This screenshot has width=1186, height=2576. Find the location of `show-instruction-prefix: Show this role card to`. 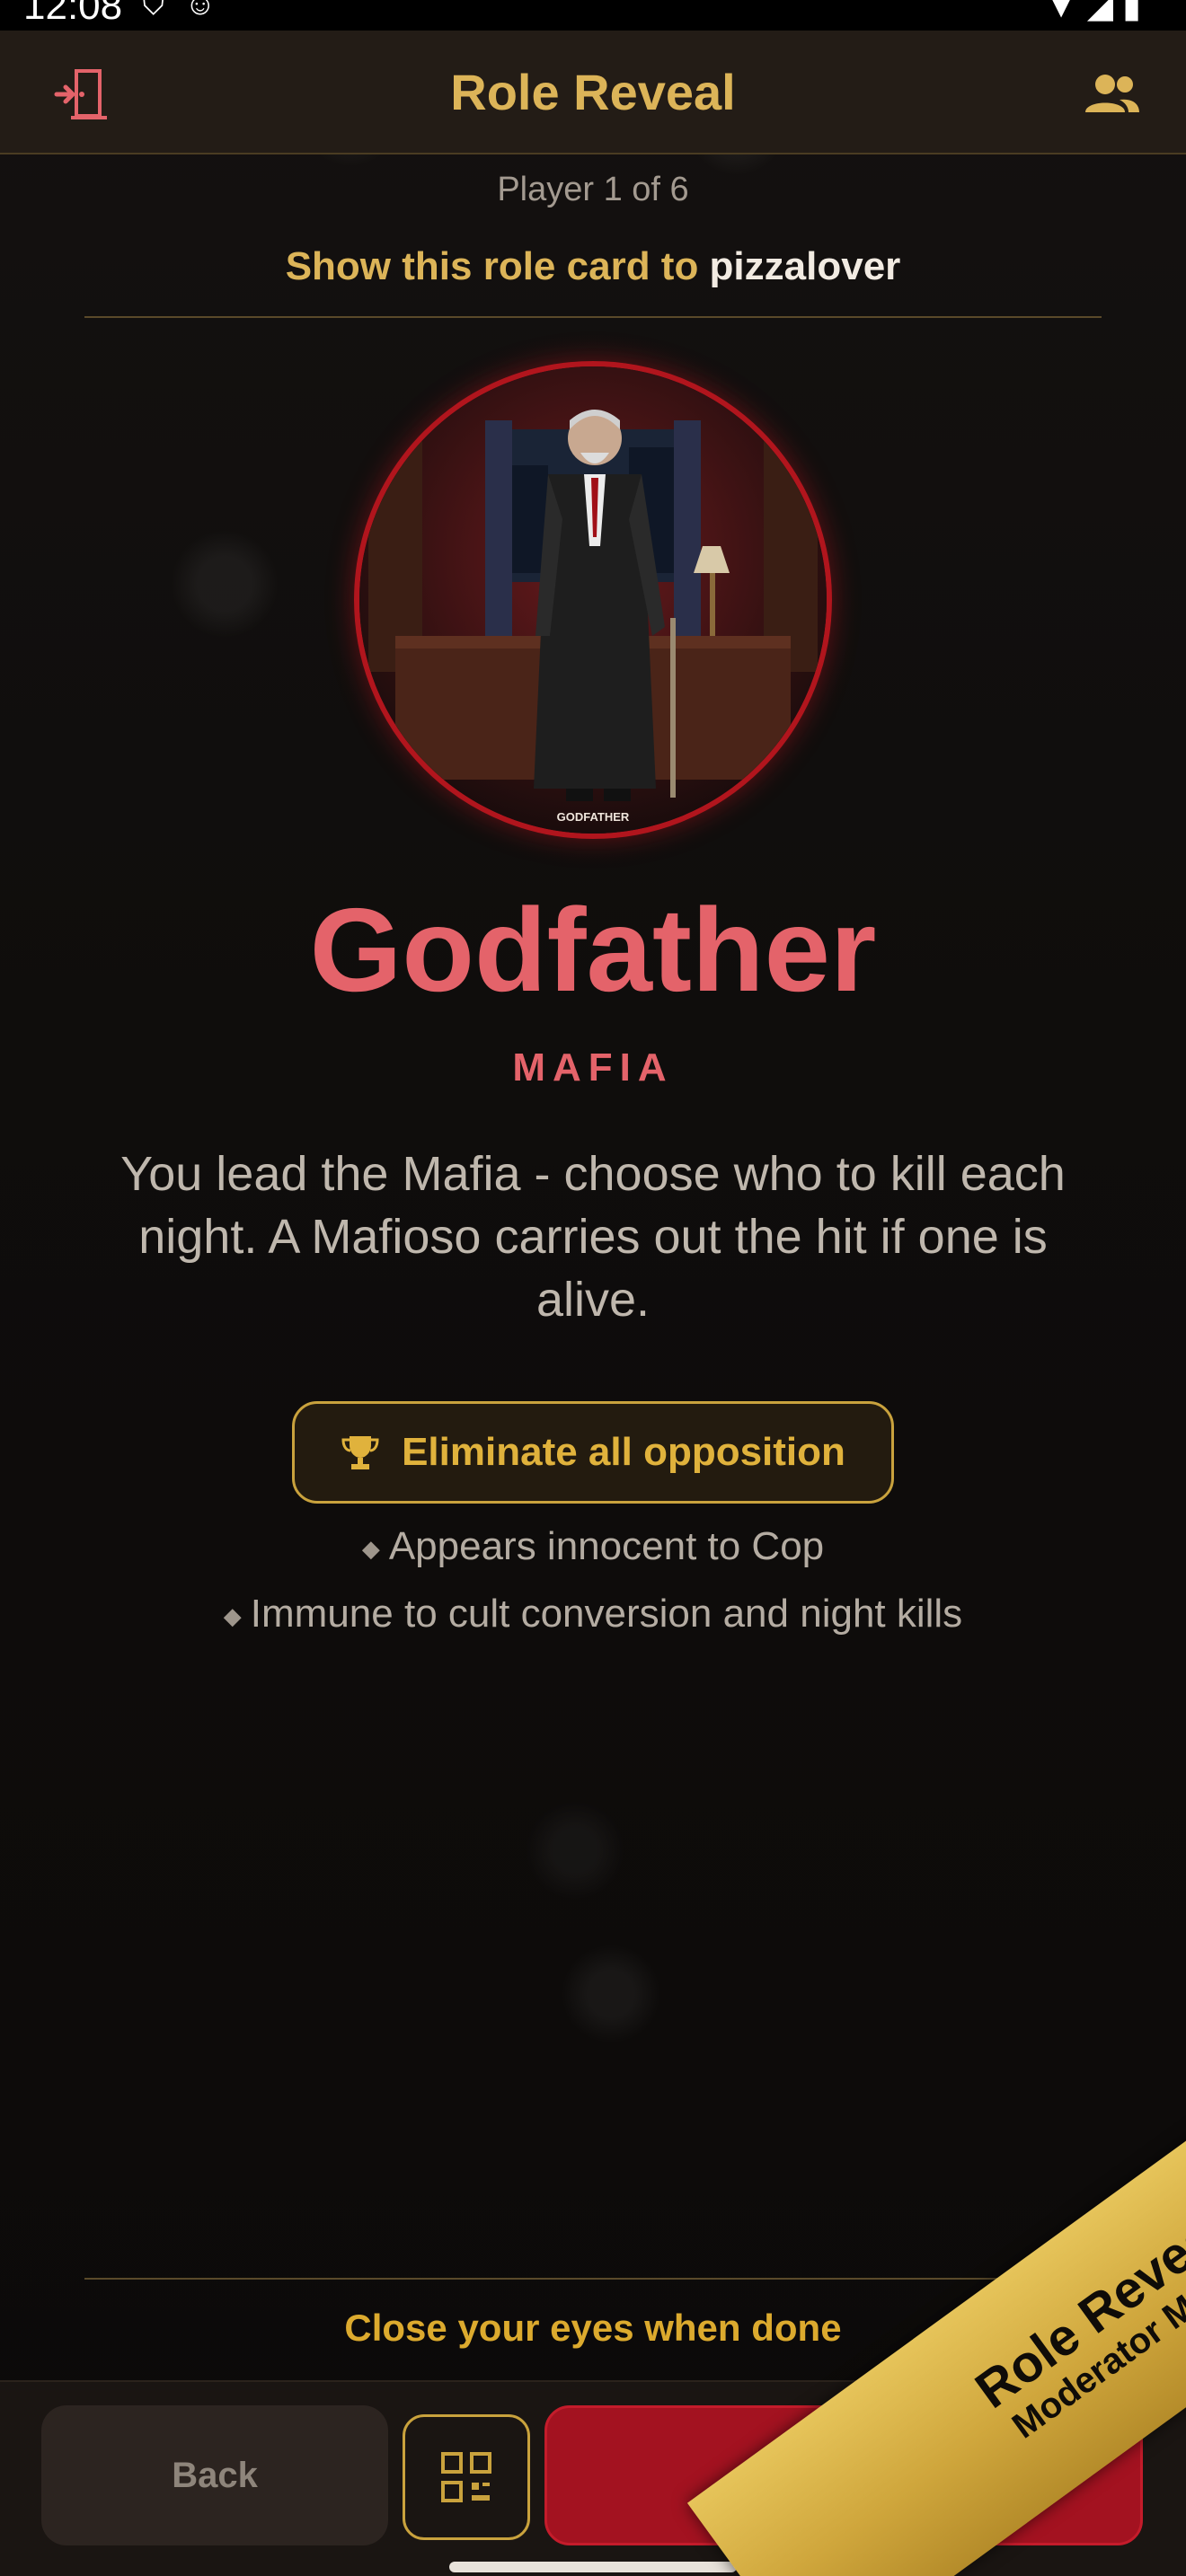

show-instruction-prefix: Show this role card to is located at coordinates (497, 266).